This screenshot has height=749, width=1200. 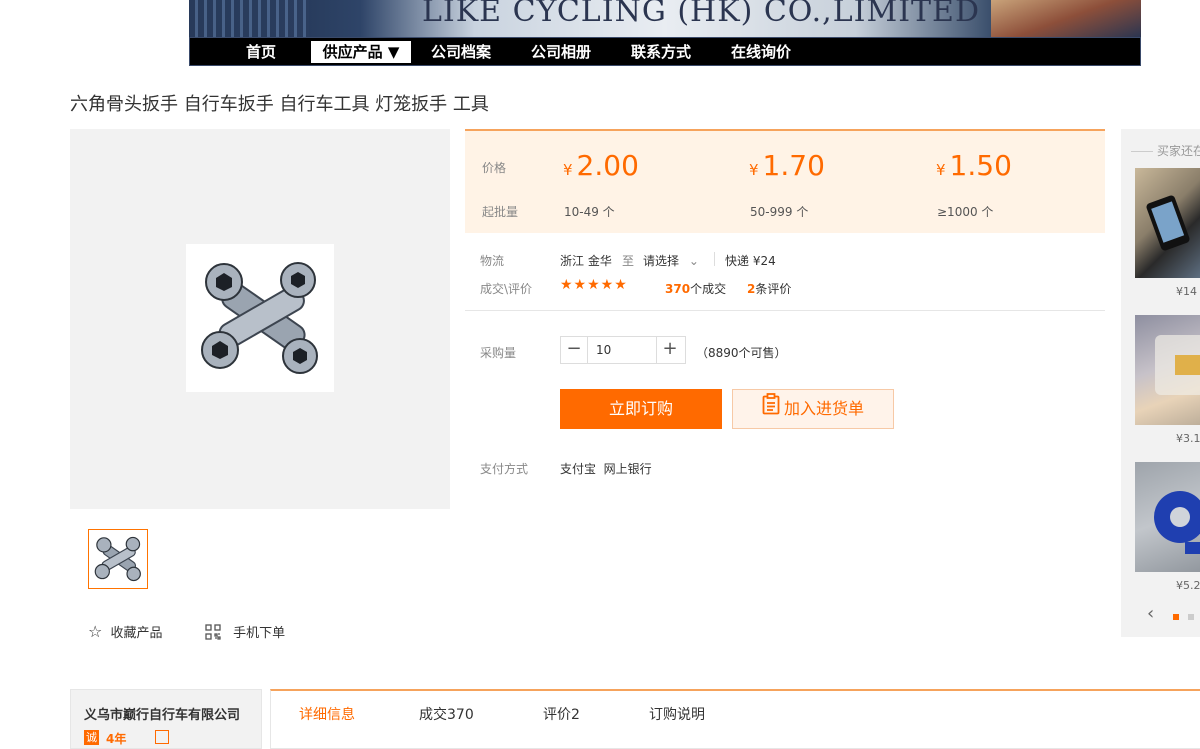 I want to click on origin: 浙江 金华, so click(x=586, y=261).